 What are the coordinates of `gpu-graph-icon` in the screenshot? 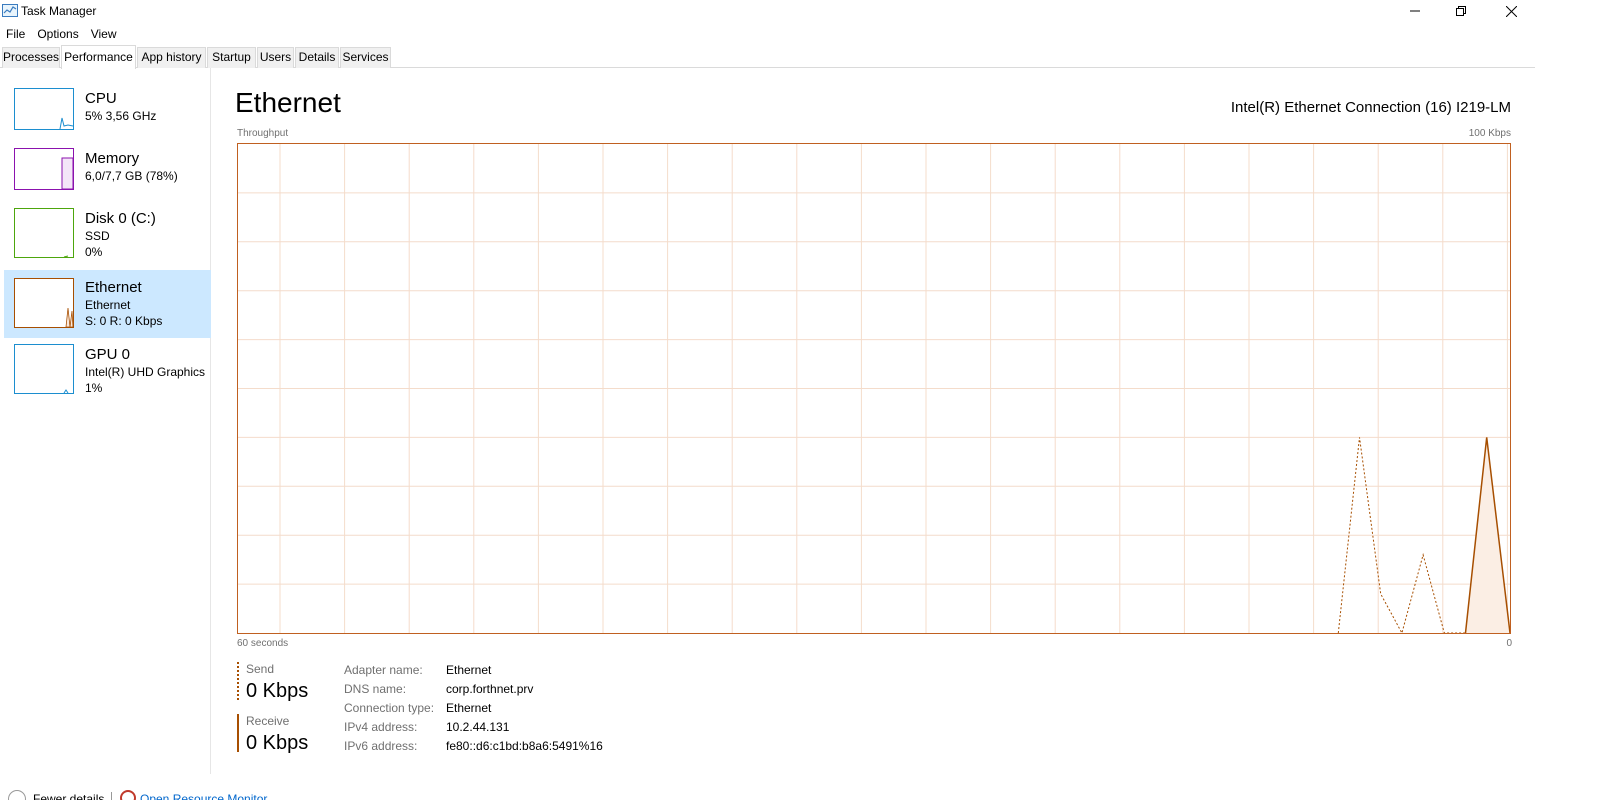 It's located at (44, 369).